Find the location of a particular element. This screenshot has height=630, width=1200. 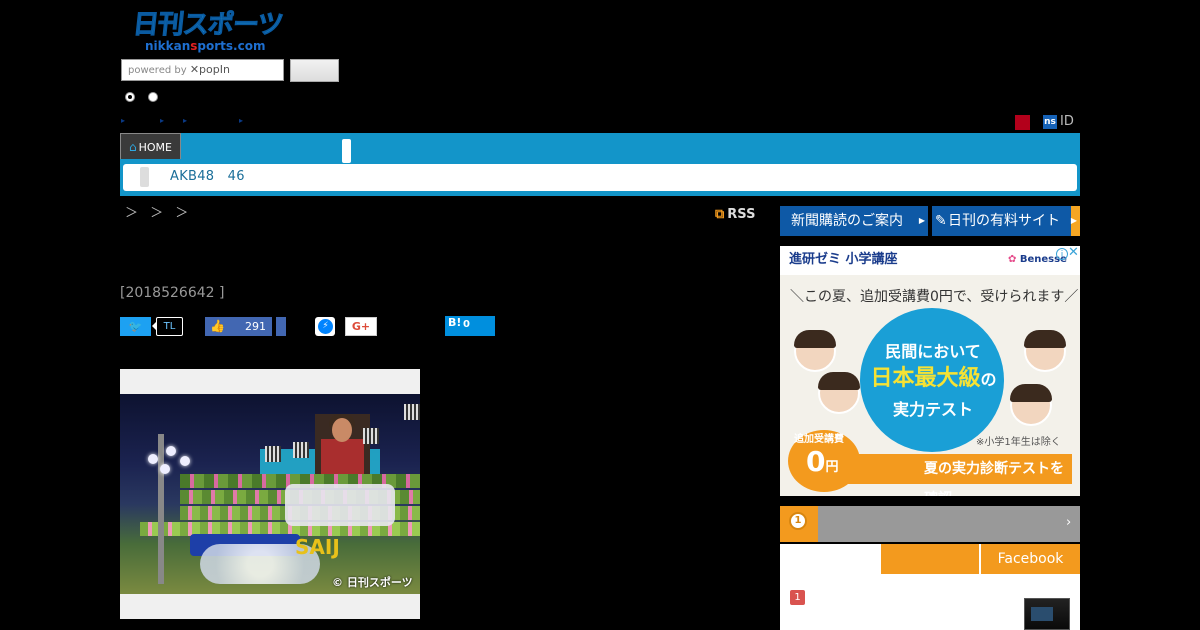

ranking-icon-box: 1 is located at coordinates (799, 524).